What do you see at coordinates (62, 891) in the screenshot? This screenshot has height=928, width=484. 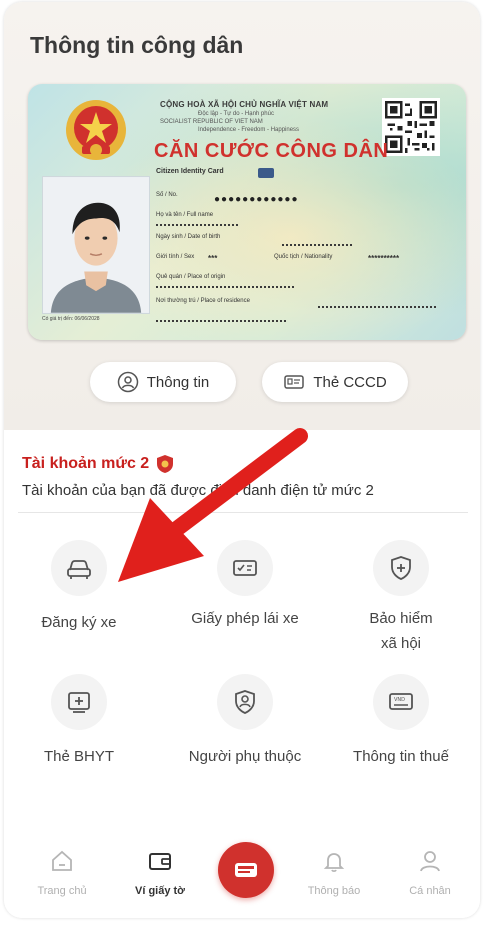 I see `nav-home-label: Trang chủ` at bounding box center [62, 891].